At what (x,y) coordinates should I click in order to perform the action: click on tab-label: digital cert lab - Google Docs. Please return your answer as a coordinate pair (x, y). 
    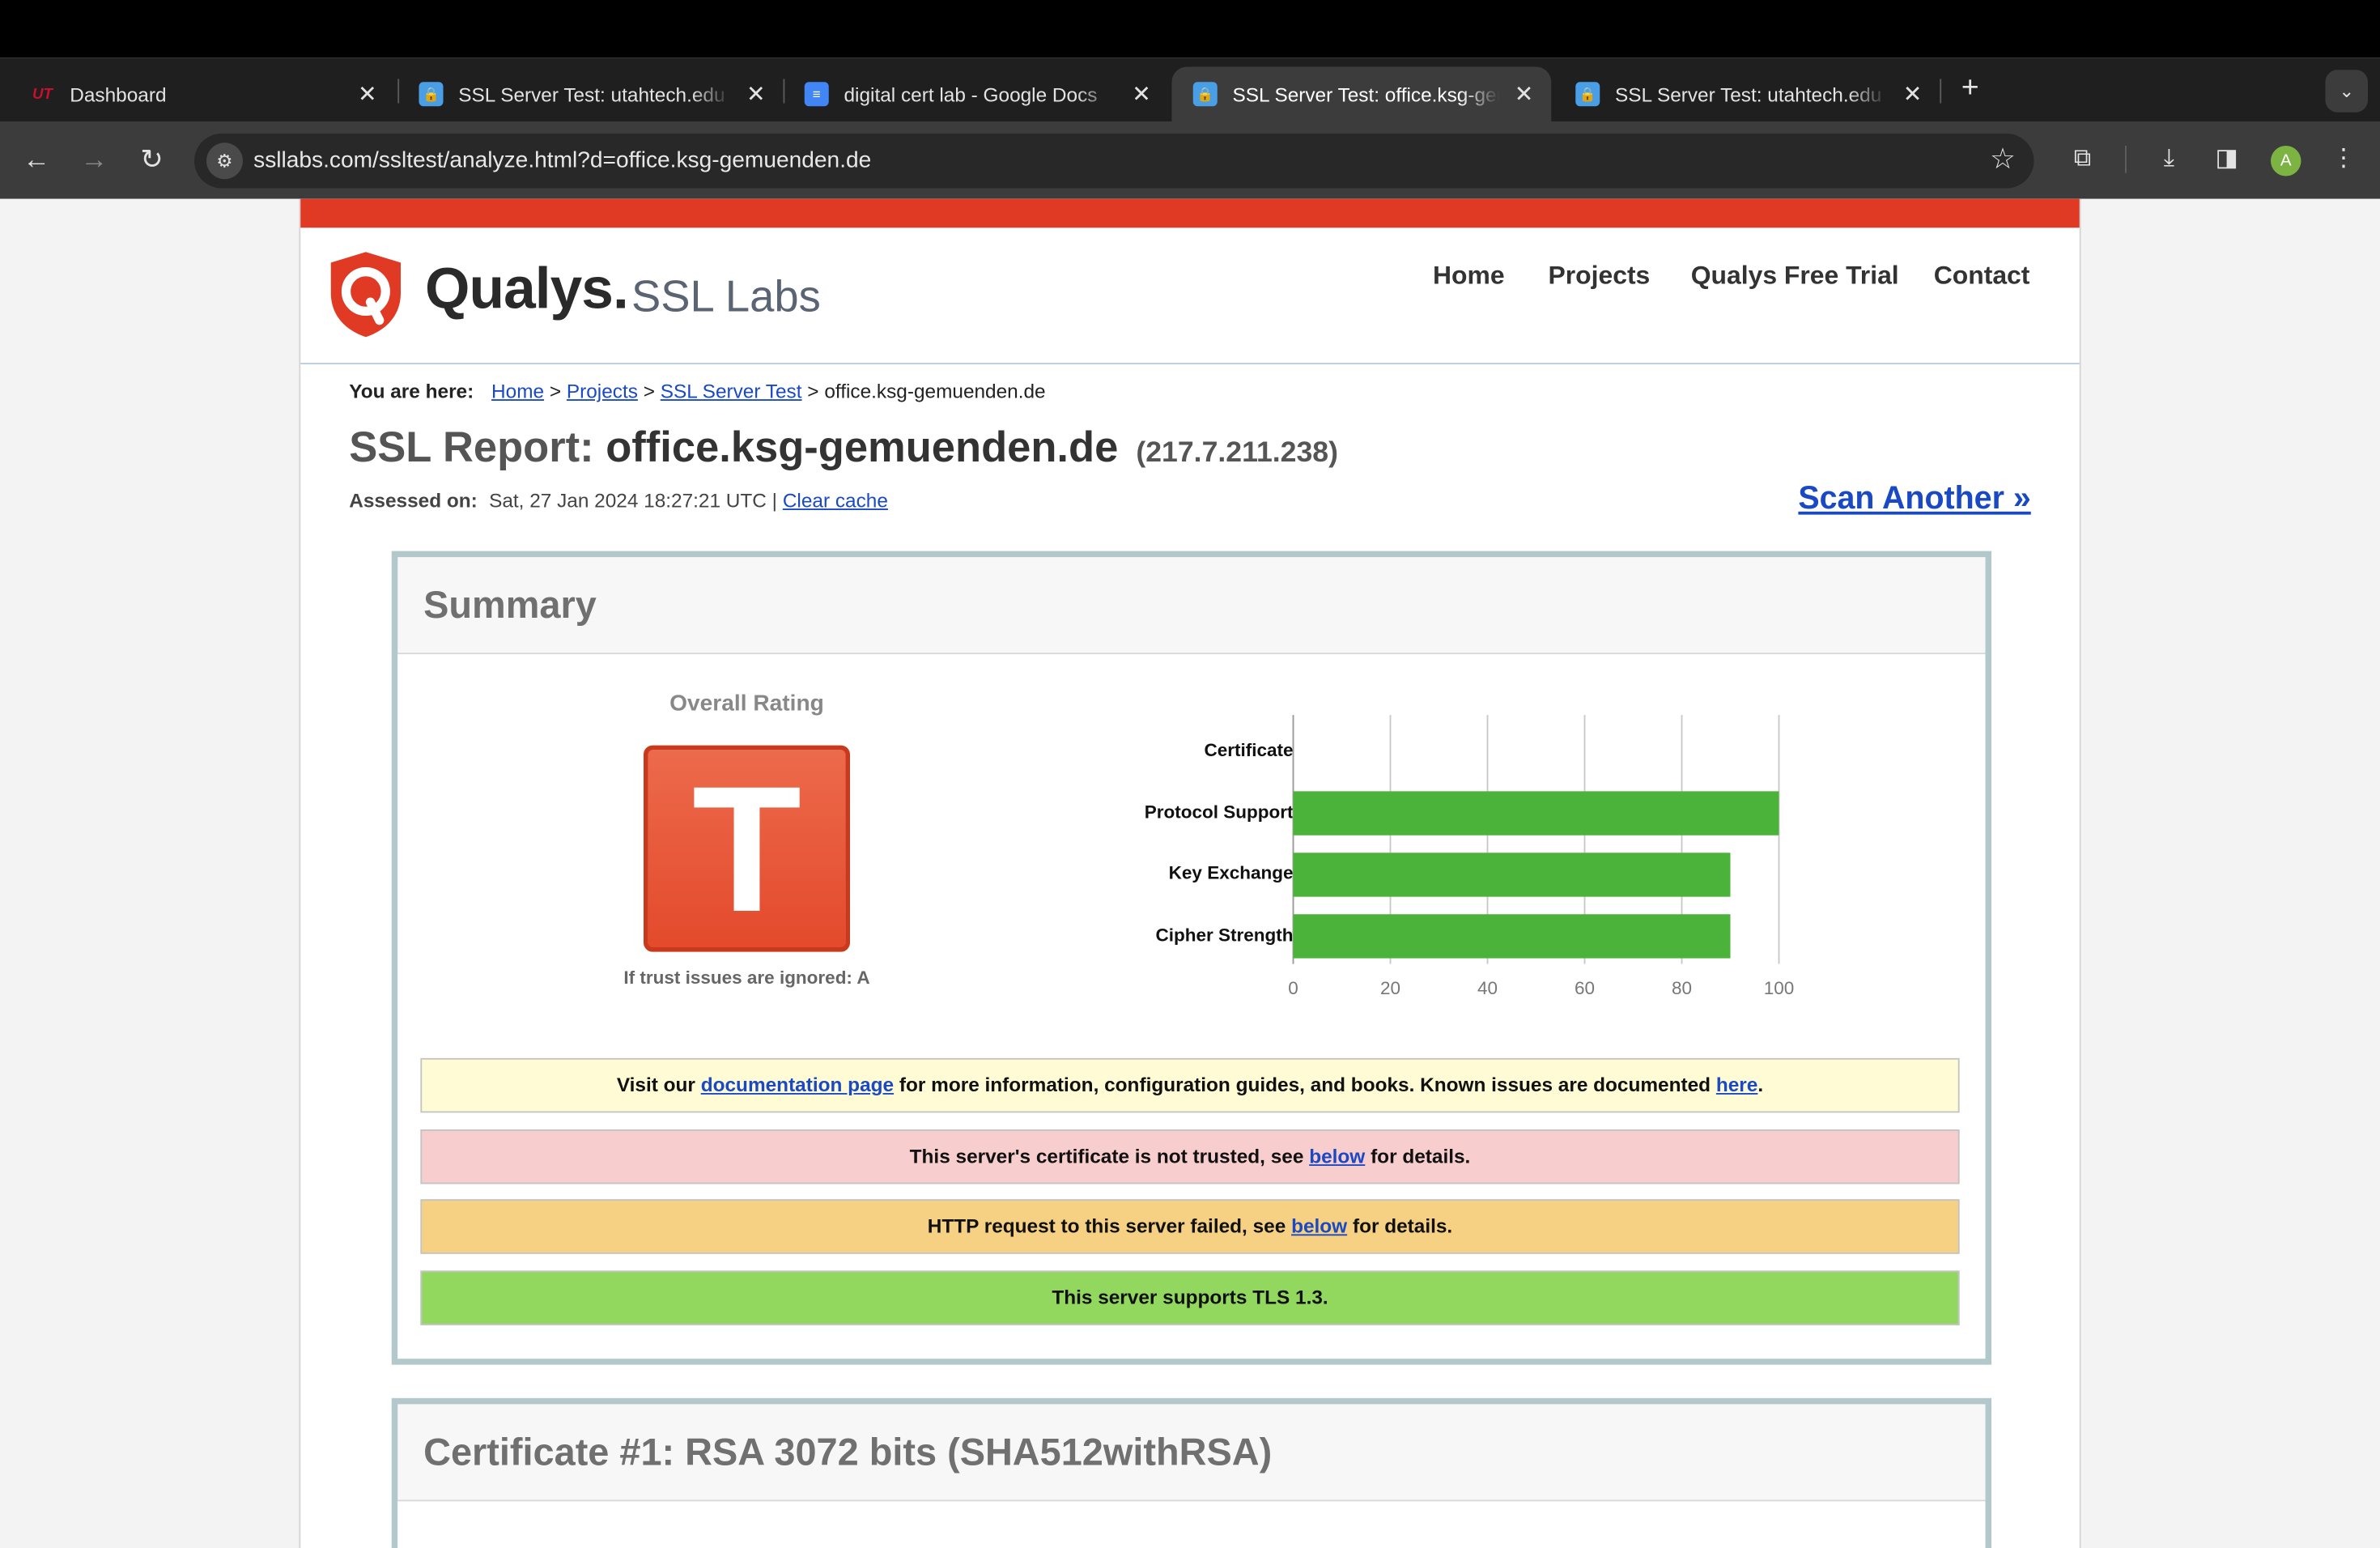
    Looking at the image, I should click on (971, 95).